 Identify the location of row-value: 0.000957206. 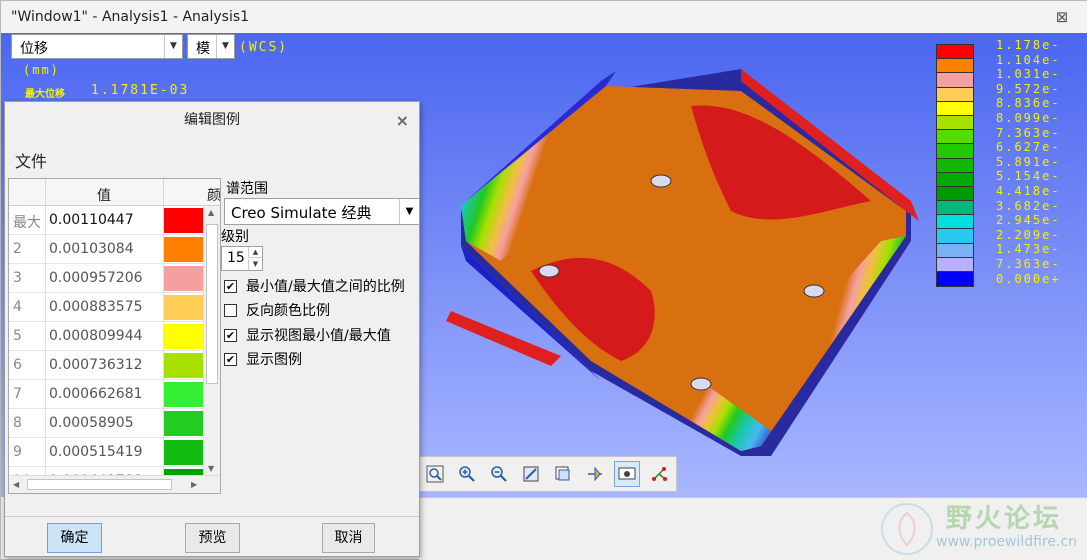
(96, 278).